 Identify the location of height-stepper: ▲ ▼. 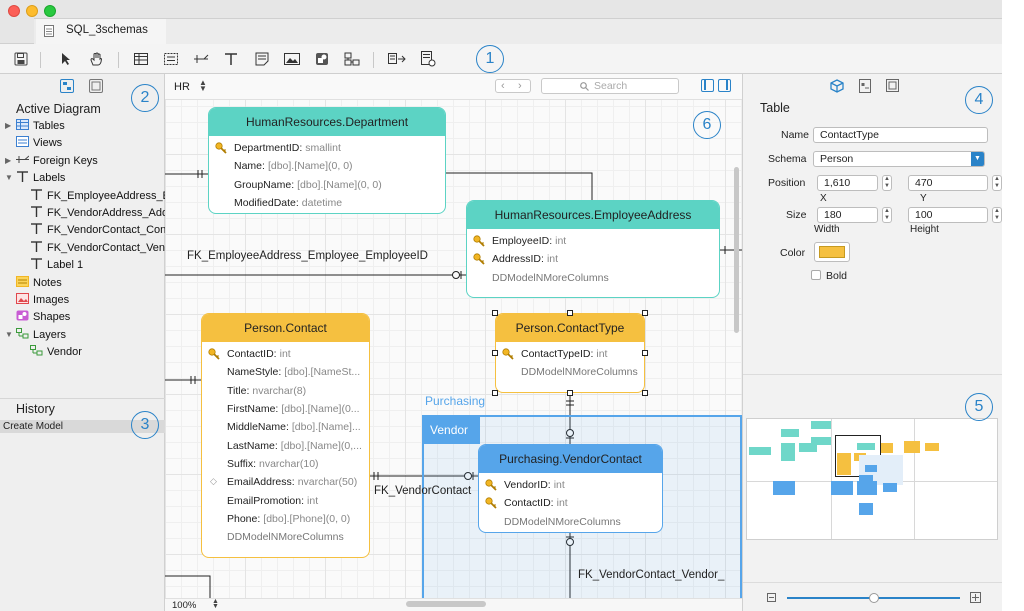
(997, 215).